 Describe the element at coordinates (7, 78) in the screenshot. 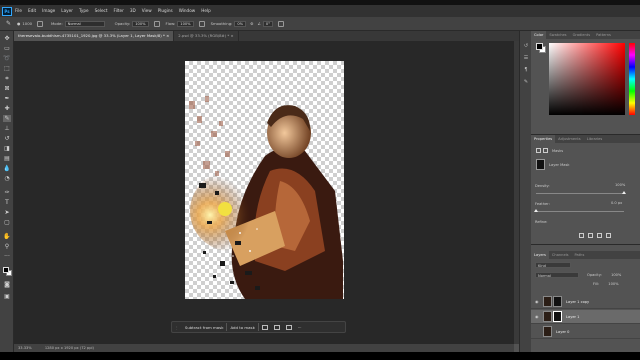

I see `crop-tool-icon: ⌗` at that location.